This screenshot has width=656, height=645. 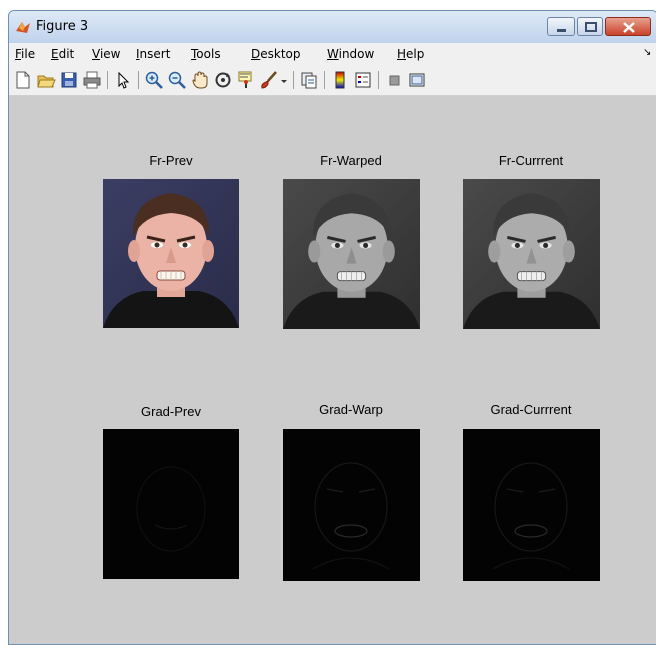 I want to click on data-cursor-icon, so click(x=246, y=80).